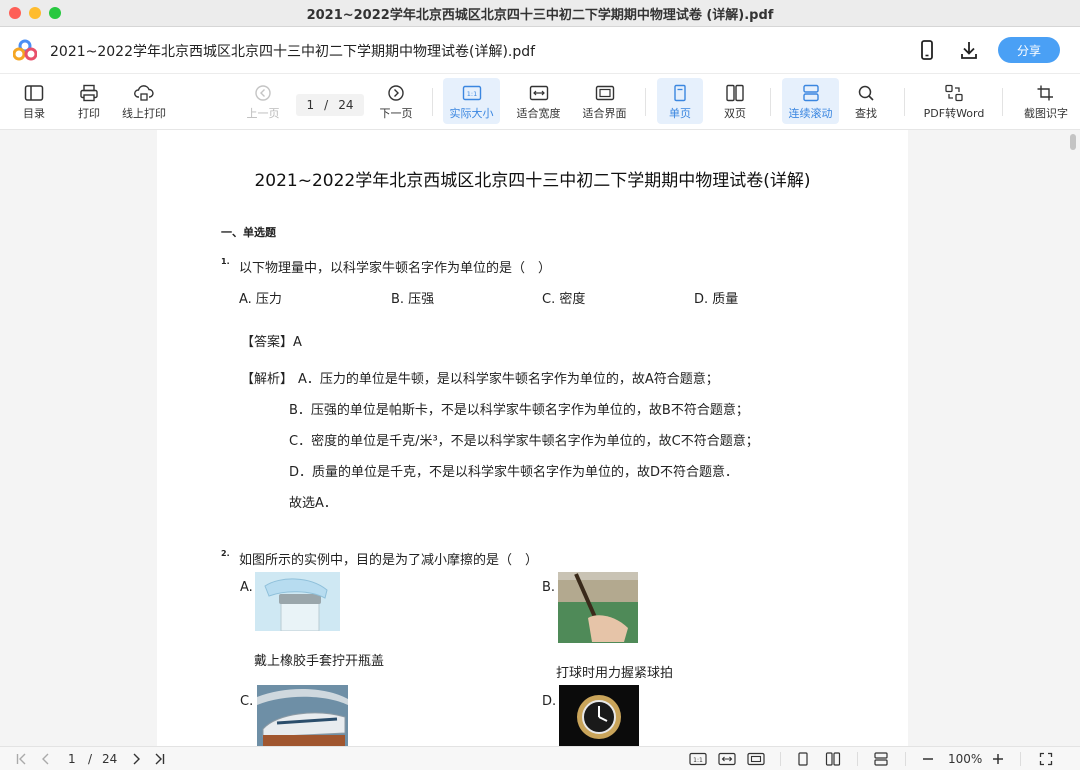  Describe the element at coordinates (136, 759) in the screenshot. I see `chevron-right-icon` at that location.